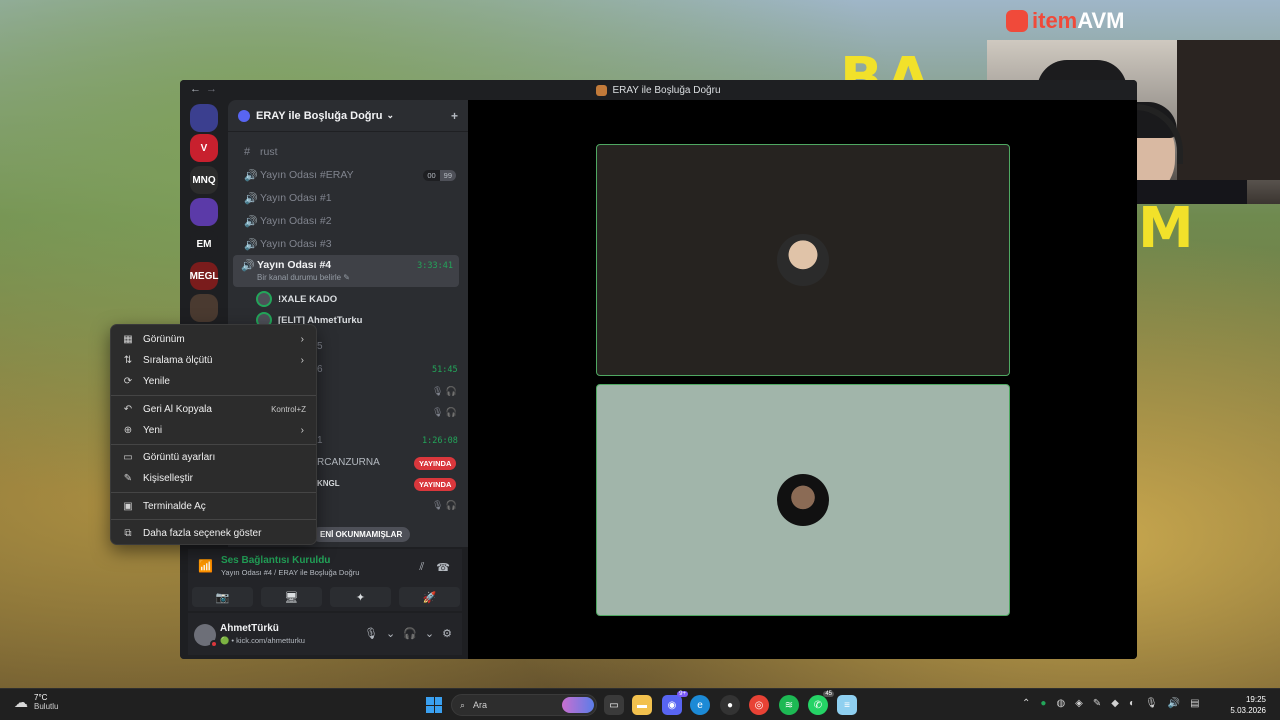 This screenshot has width=1280, height=720. Describe the element at coordinates (1132, 703) in the screenshot. I see `tray-app-icon: ◐` at that location.